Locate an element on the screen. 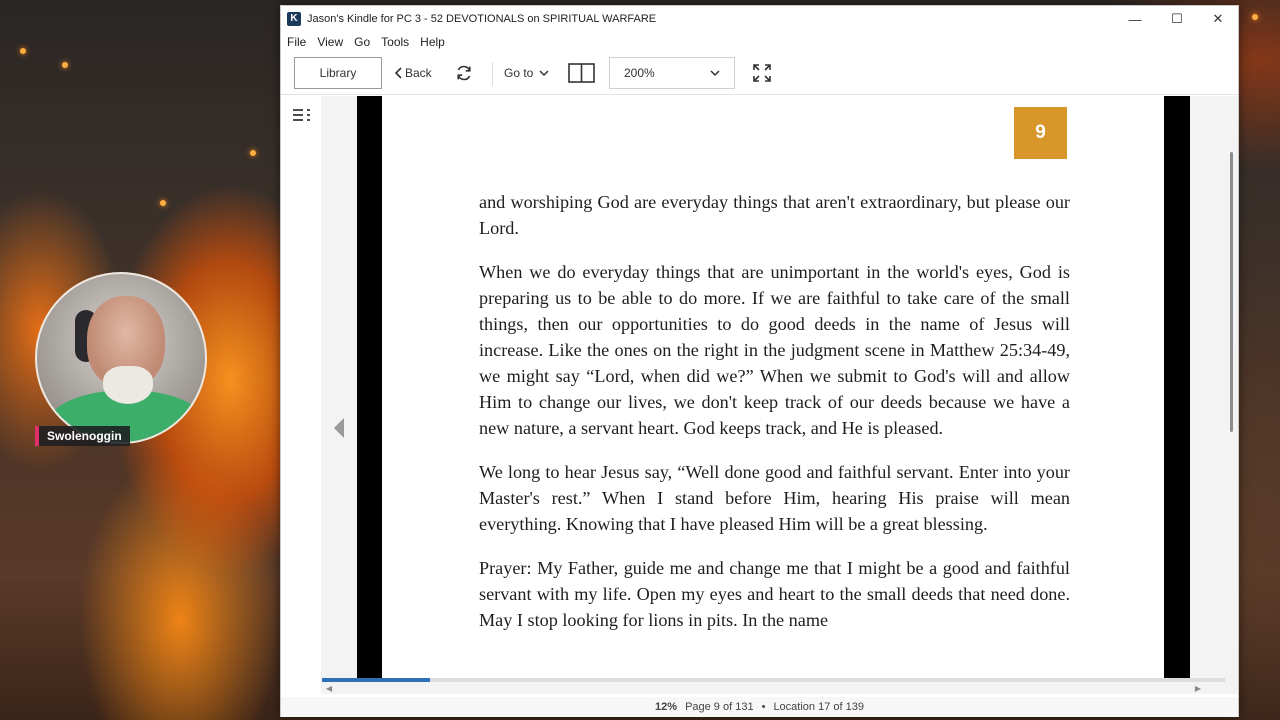 The image size is (1280, 720). goto-button: Go to is located at coordinates (527, 73).